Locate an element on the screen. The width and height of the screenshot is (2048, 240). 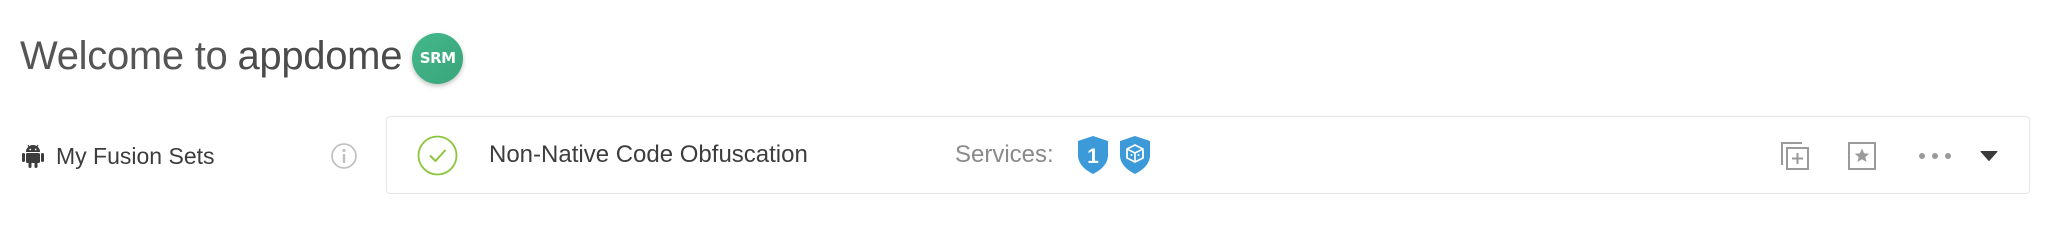
fusion-set-name: Non-Native Code Obfuscation is located at coordinates (648, 155).